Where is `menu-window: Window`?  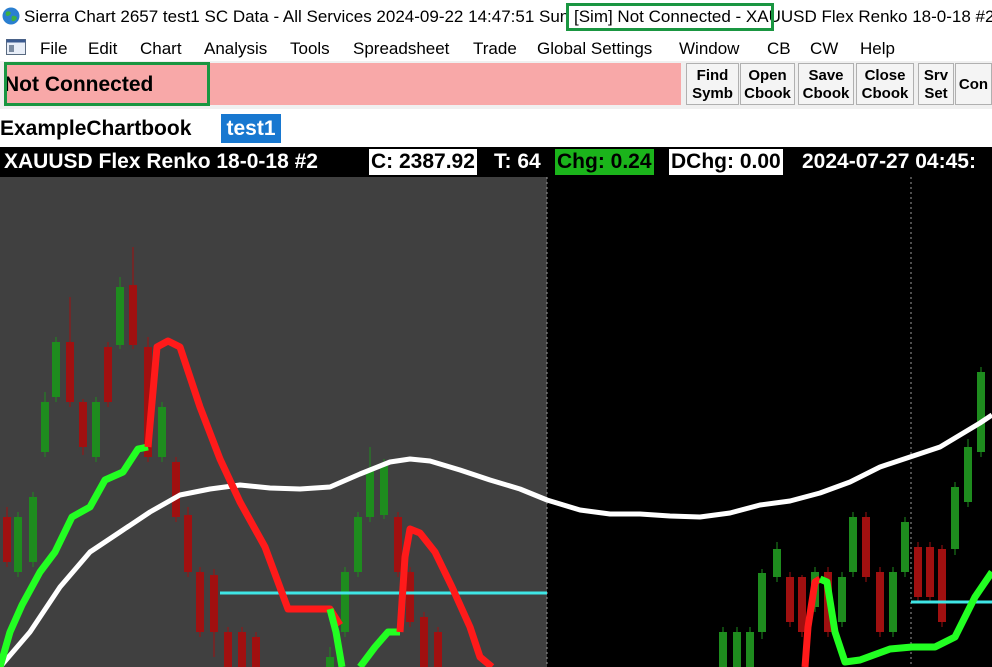 menu-window: Window is located at coordinates (709, 49).